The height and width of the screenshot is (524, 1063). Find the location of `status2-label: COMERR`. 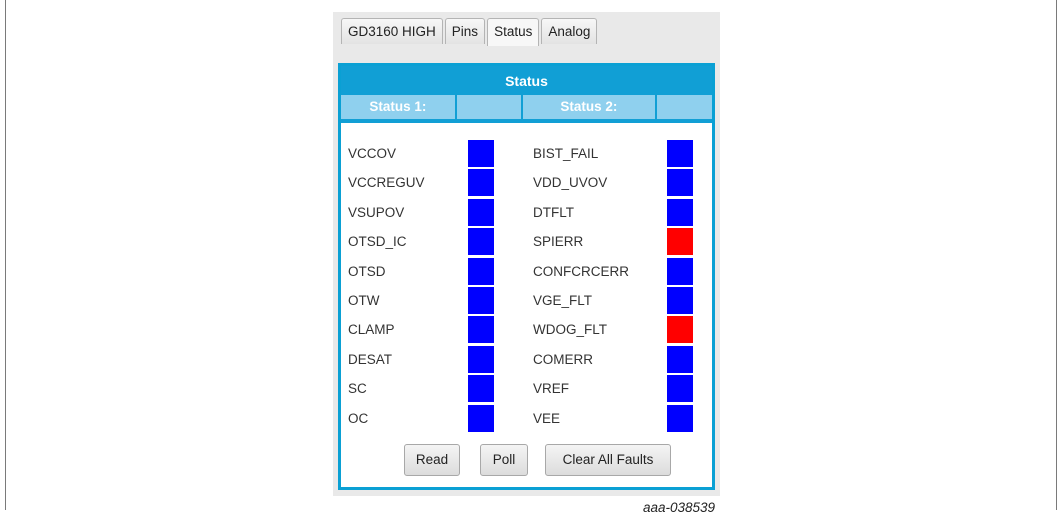

status2-label: COMERR is located at coordinates (563, 359).